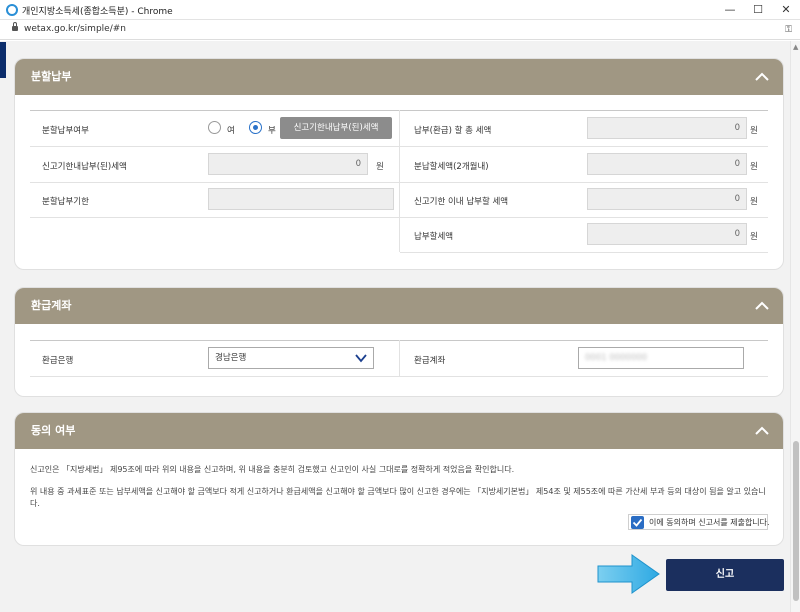 The width and height of the screenshot is (800, 612). I want to click on consent-checkbox, so click(637, 522).